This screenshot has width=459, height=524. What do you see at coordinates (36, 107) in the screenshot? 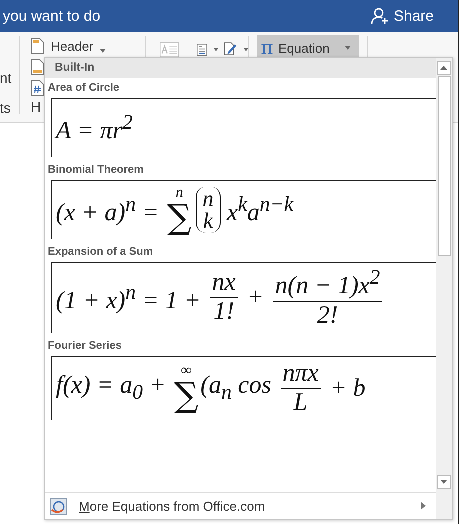
I see `ribbon-group-label: H` at bounding box center [36, 107].